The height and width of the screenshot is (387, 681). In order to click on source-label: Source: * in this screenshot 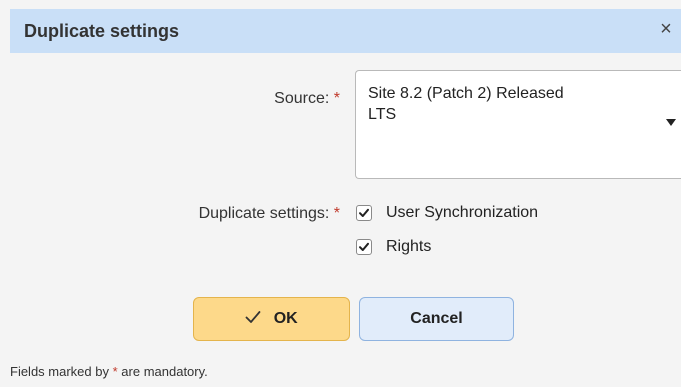, I will do `click(270, 99)`.